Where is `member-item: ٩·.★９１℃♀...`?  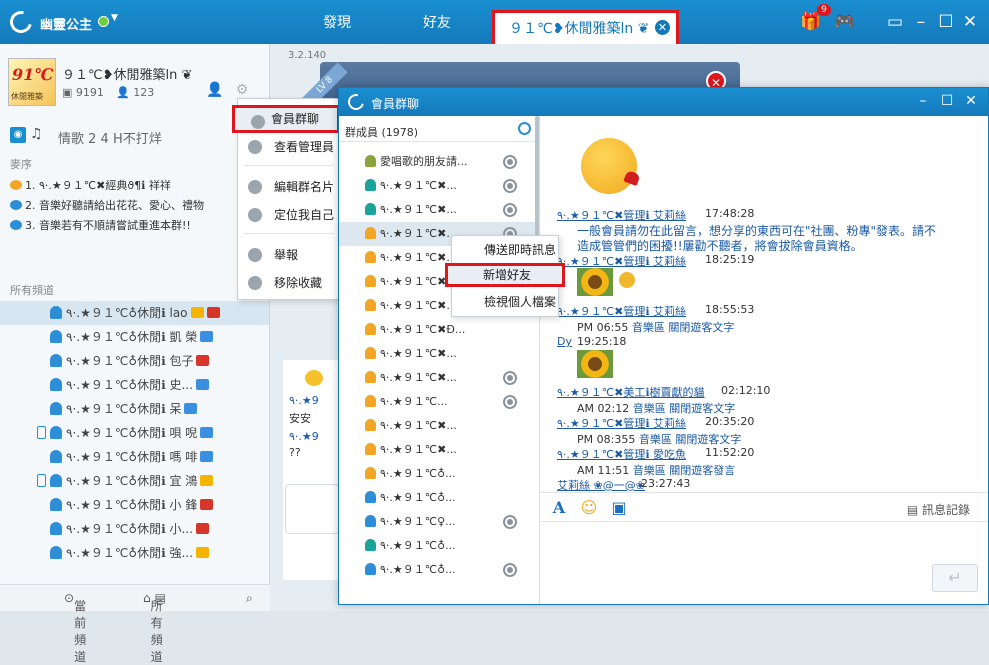 member-item: ٩·.★９１℃♀... is located at coordinates (439, 522).